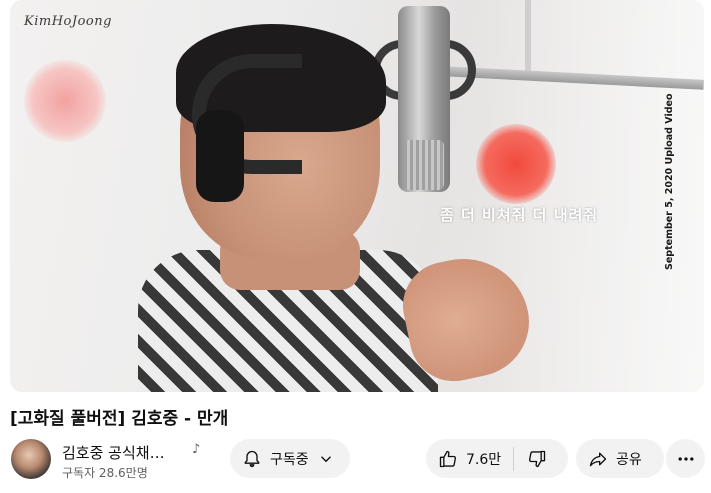  I want to click on subscribed-button: 구독중, so click(290, 458).